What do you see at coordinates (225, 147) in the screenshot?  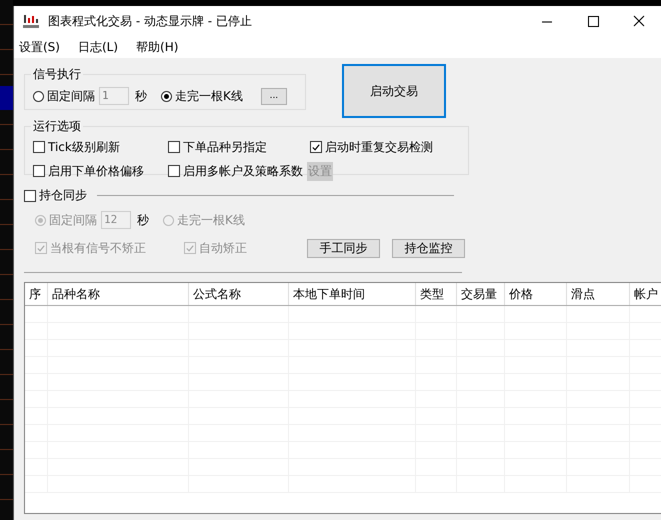 I see `checkbox-label: 下单品种另指定` at bounding box center [225, 147].